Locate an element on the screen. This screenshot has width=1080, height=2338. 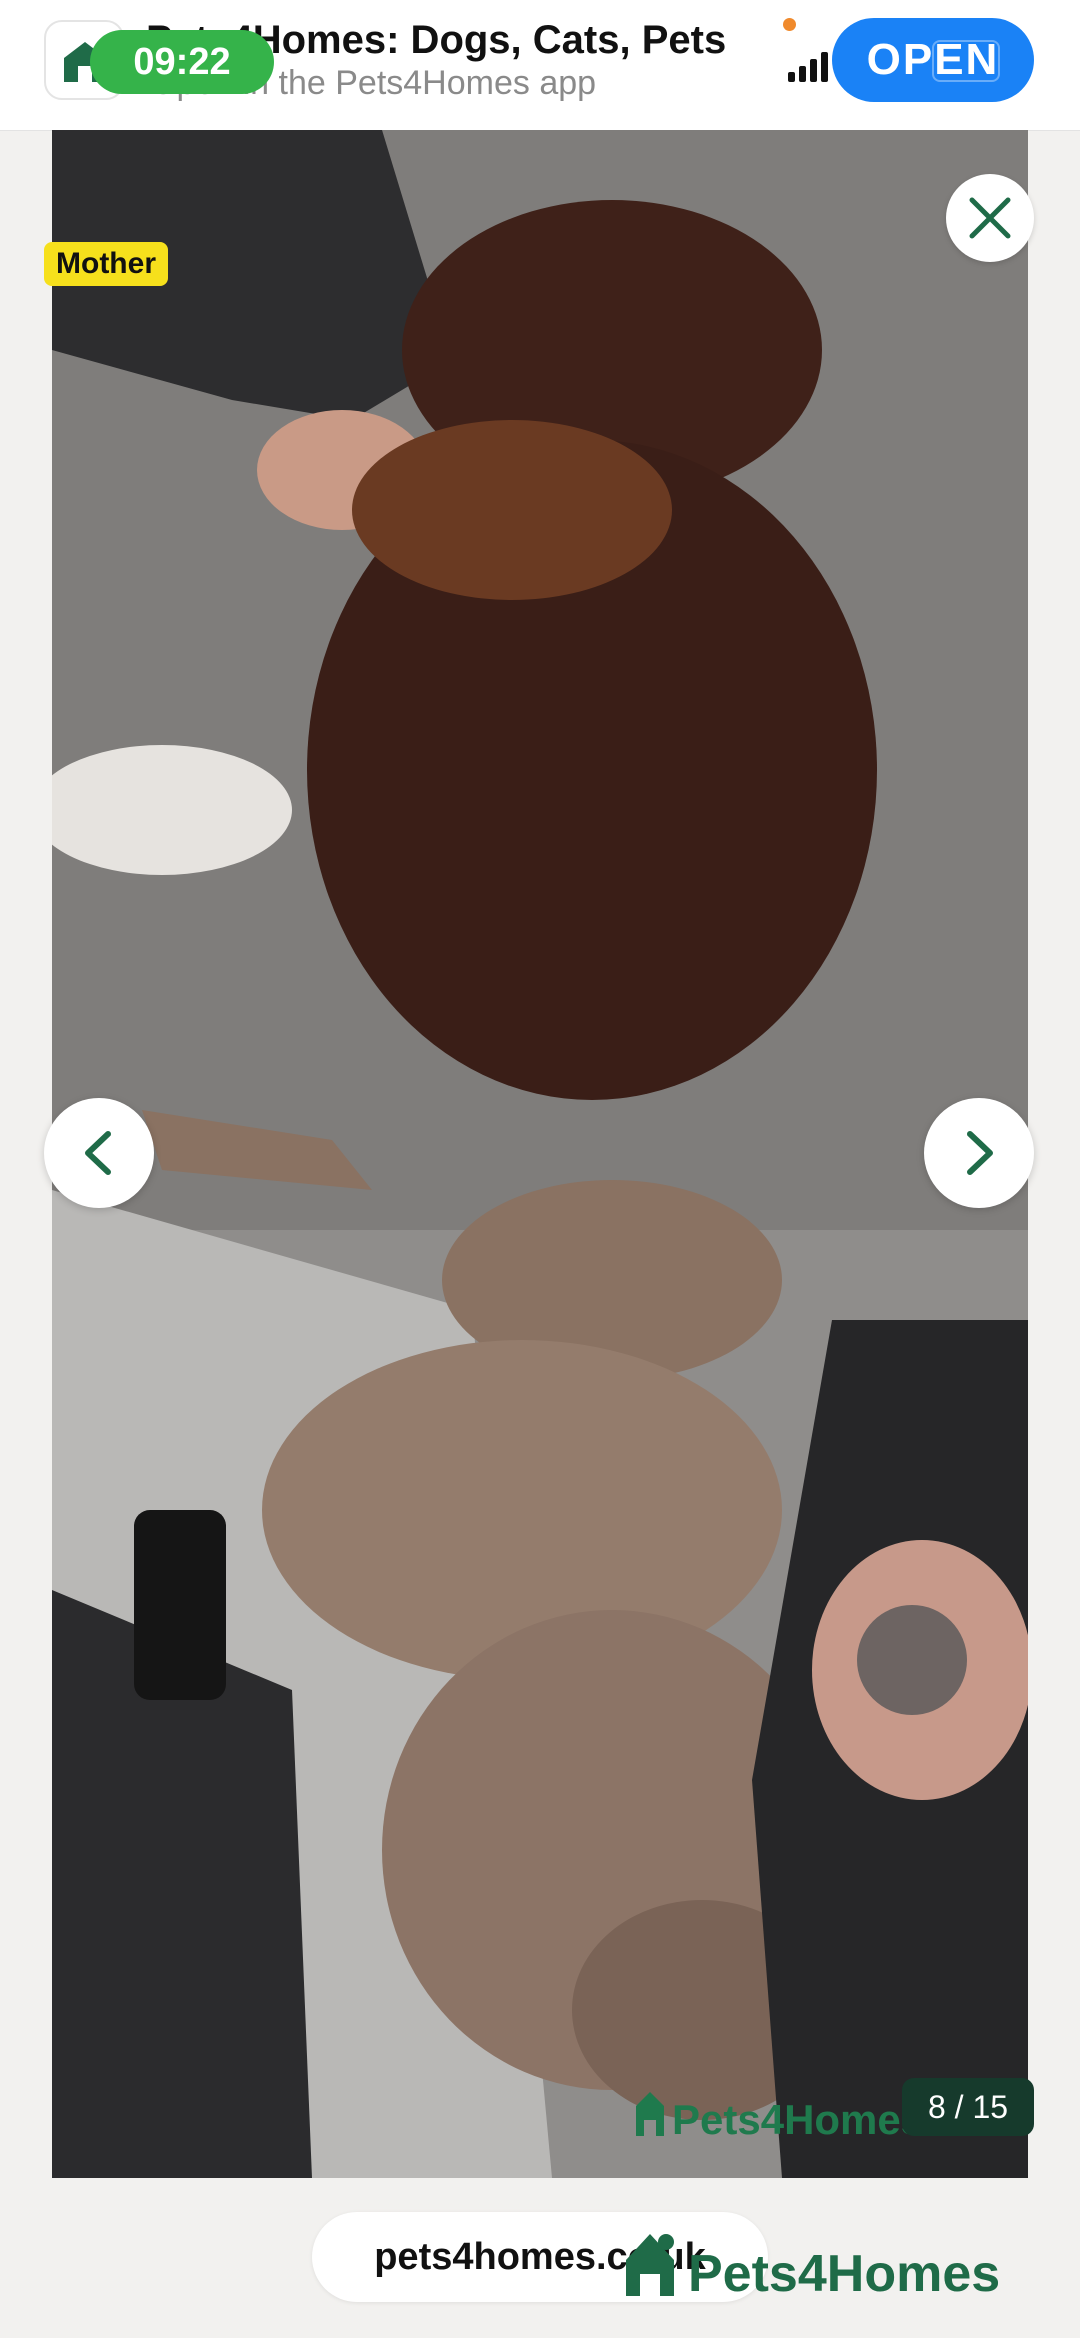
status-clock: 09:22 is located at coordinates (182, 62).